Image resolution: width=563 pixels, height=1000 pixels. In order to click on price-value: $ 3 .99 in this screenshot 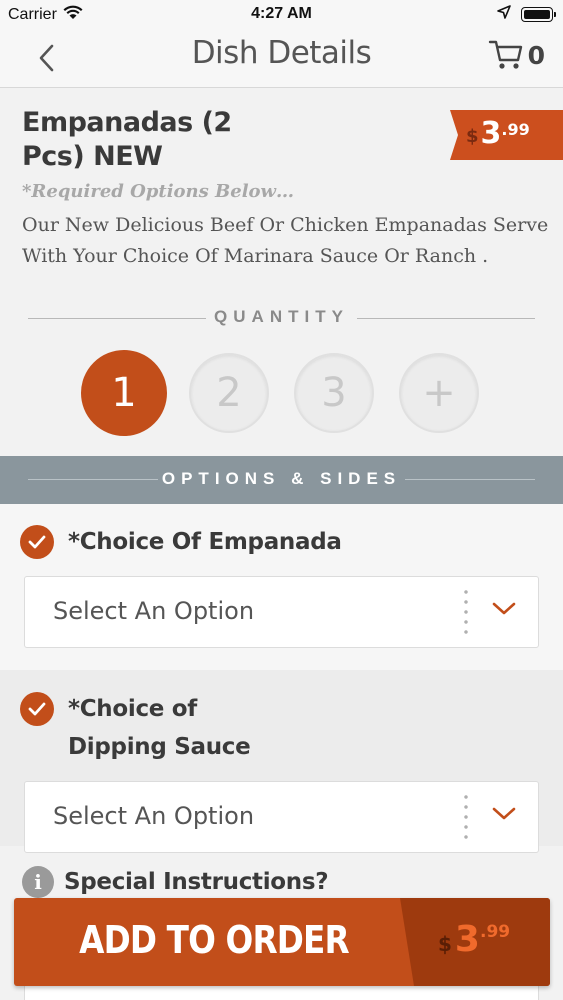, I will do `click(498, 134)`.